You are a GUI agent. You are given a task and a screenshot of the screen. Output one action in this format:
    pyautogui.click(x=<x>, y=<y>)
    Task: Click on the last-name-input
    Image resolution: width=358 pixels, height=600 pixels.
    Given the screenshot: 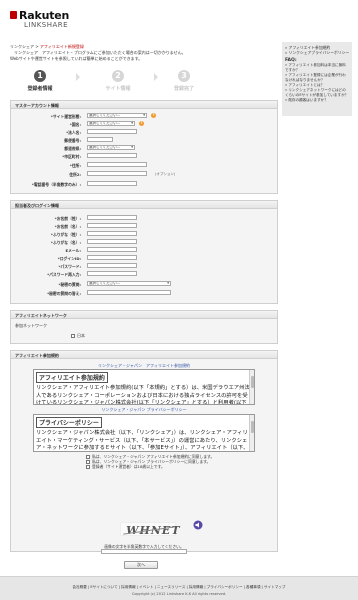 What is the action you would take?
    pyautogui.click(x=112, y=217)
    